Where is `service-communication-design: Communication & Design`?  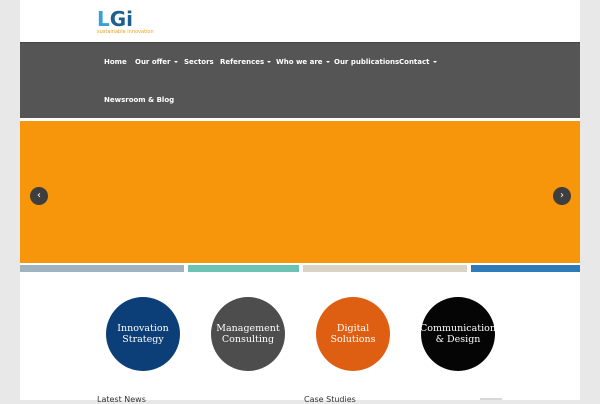
service-communication-design: Communication & Design is located at coordinates (458, 334).